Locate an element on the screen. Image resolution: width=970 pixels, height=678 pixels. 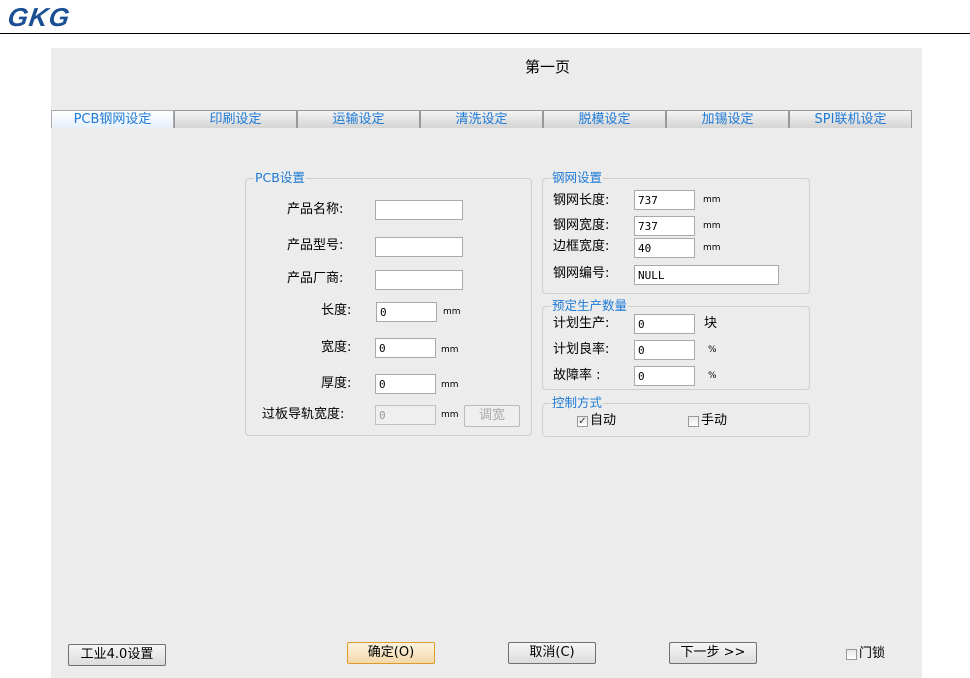
planned-yield-label: 计划良率: is located at coordinates (581, 349).